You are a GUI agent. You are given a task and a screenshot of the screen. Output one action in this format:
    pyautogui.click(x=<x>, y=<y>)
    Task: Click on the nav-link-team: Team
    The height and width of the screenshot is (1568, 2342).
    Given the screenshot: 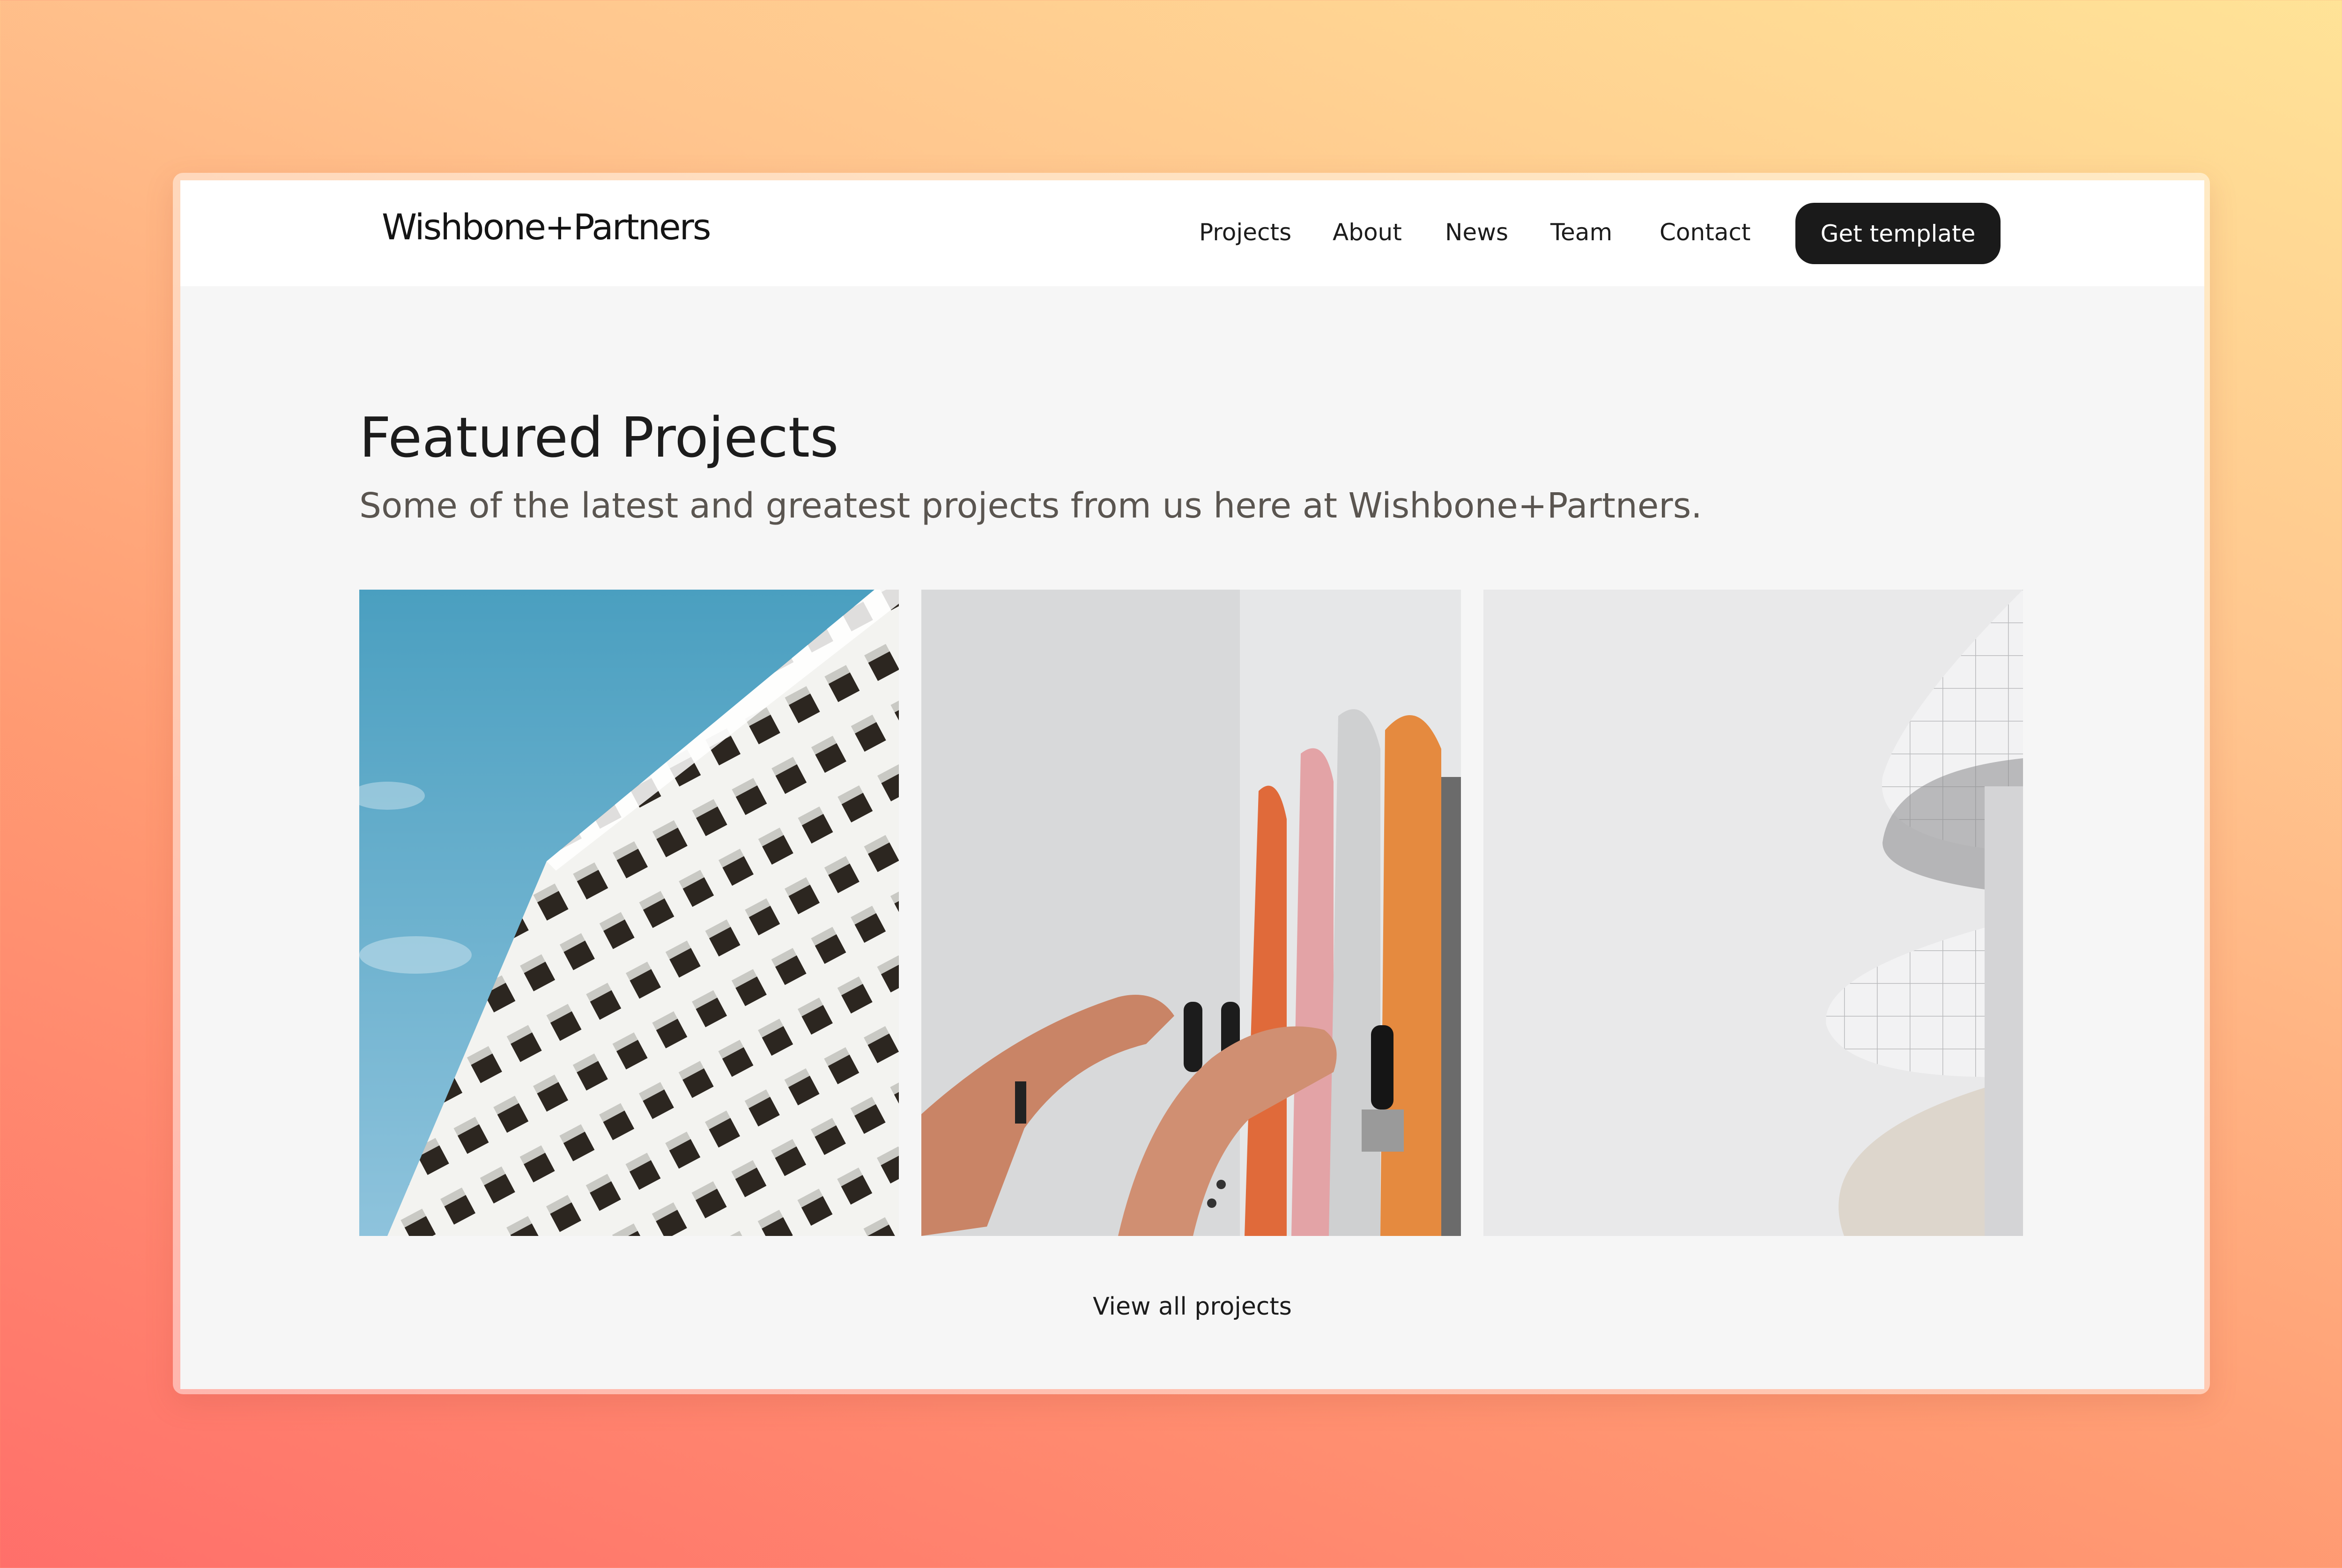 What is the action you would take?
    pyautogui.click(x=1581, y=232)
    